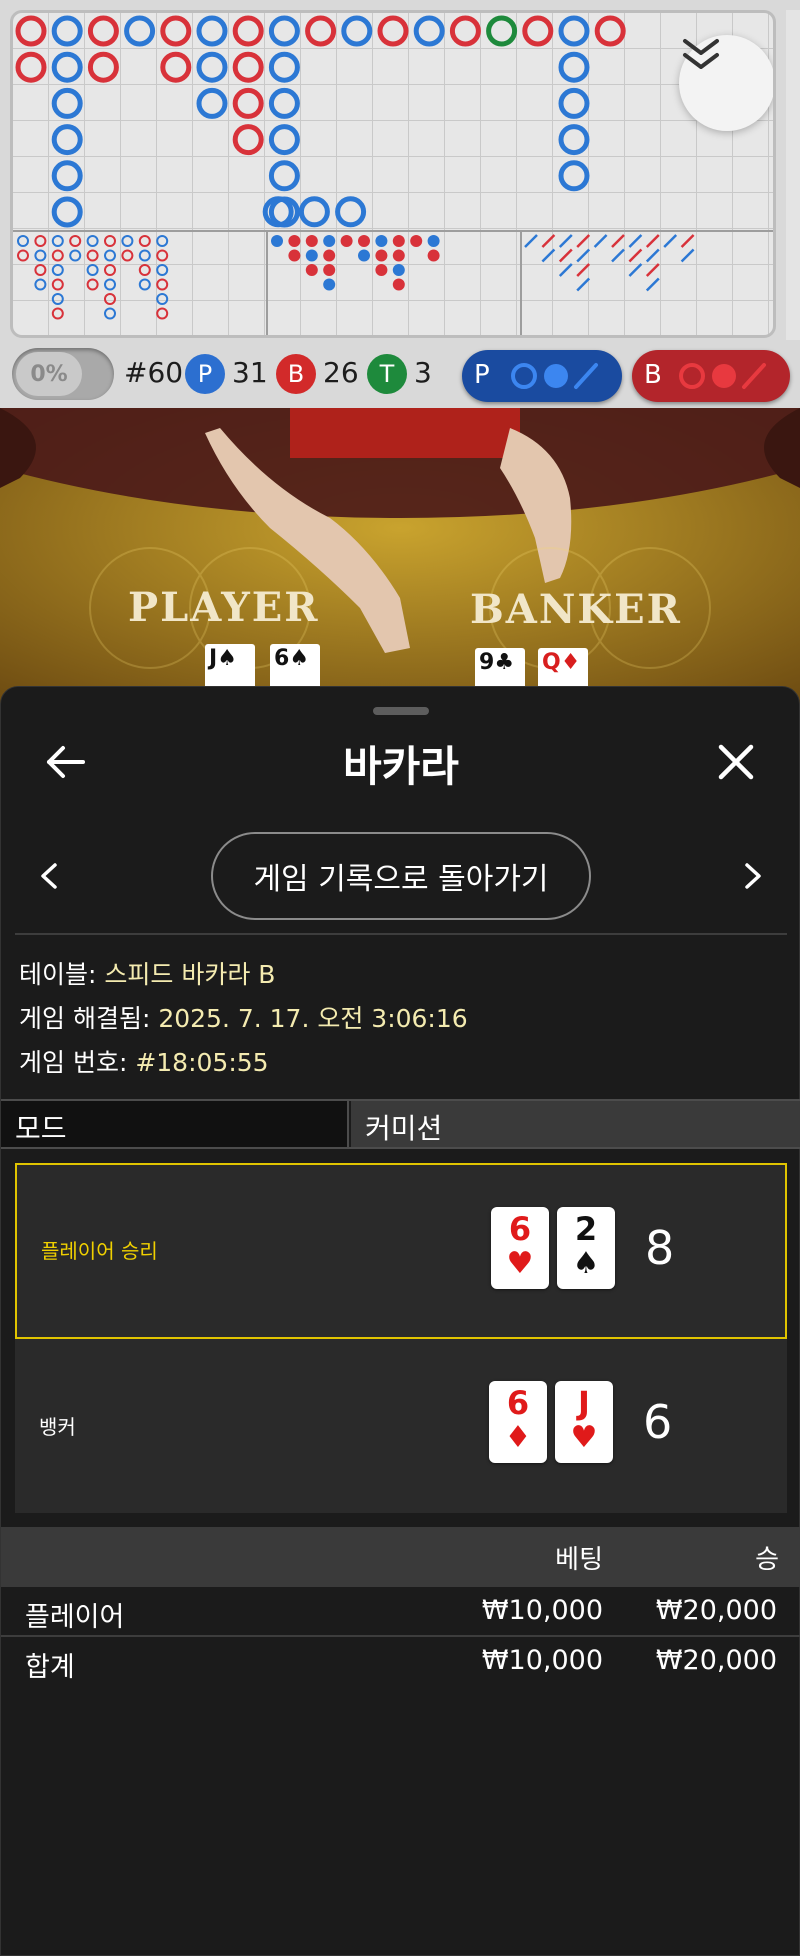  I want to click on mode-label: 모드, so click(175, 1124).